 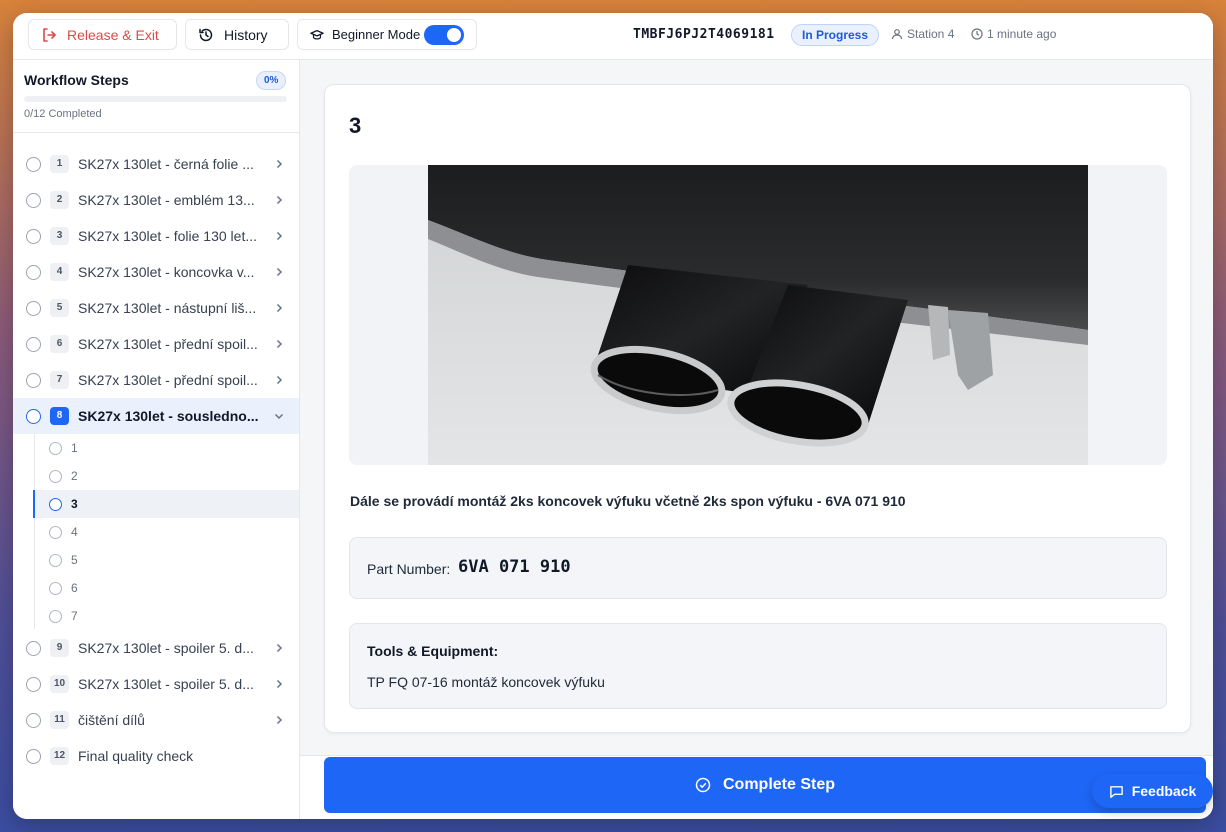 I want to click on step-item: 11 čištění dílů, so click(x=156, y=720).